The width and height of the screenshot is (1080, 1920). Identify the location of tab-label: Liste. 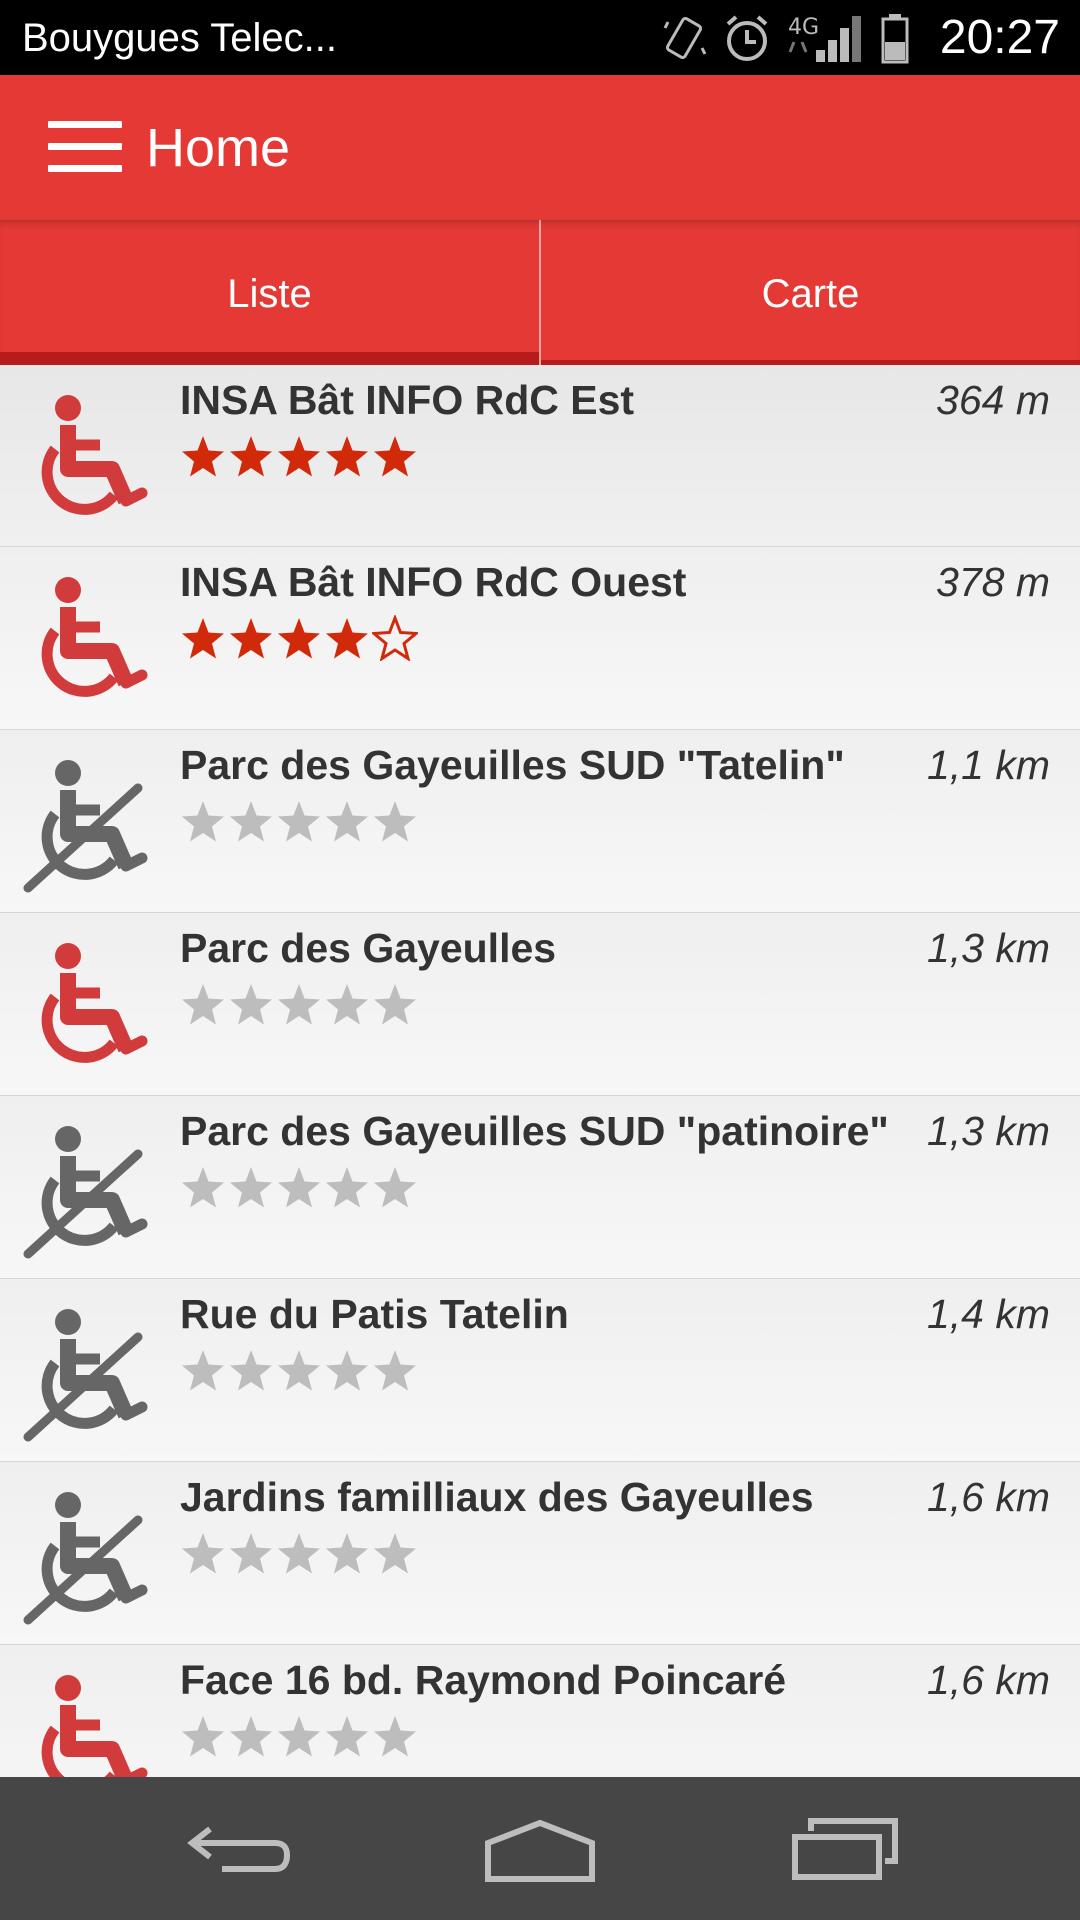
(269, 294).